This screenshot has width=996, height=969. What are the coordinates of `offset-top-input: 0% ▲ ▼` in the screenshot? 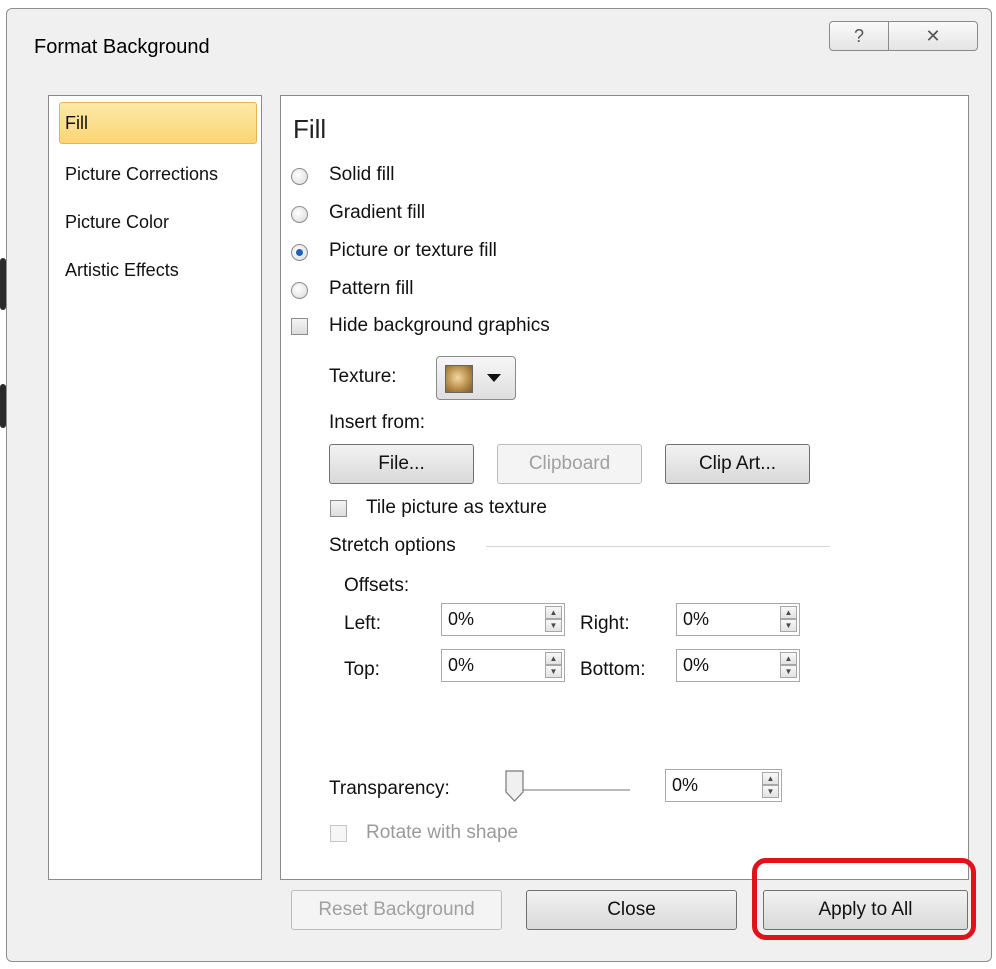 It's located at (503, 665).